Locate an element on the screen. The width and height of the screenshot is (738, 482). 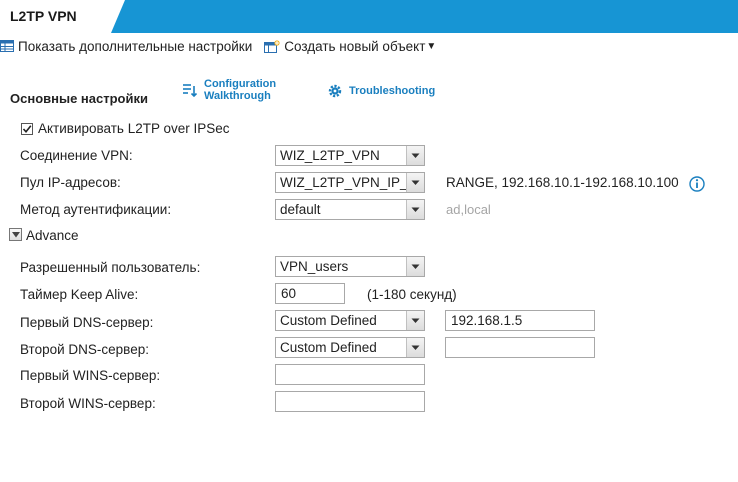
walkthrough-label-line2: Walkthrough is located at coordinates (237, 96).